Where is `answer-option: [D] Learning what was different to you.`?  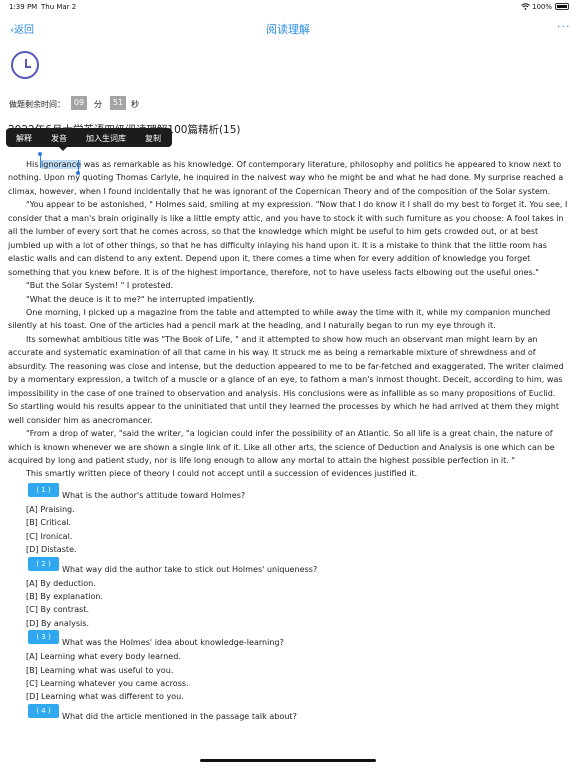 answer-option: [D] Learning what was different to you. is located at coordinates (296, 696).